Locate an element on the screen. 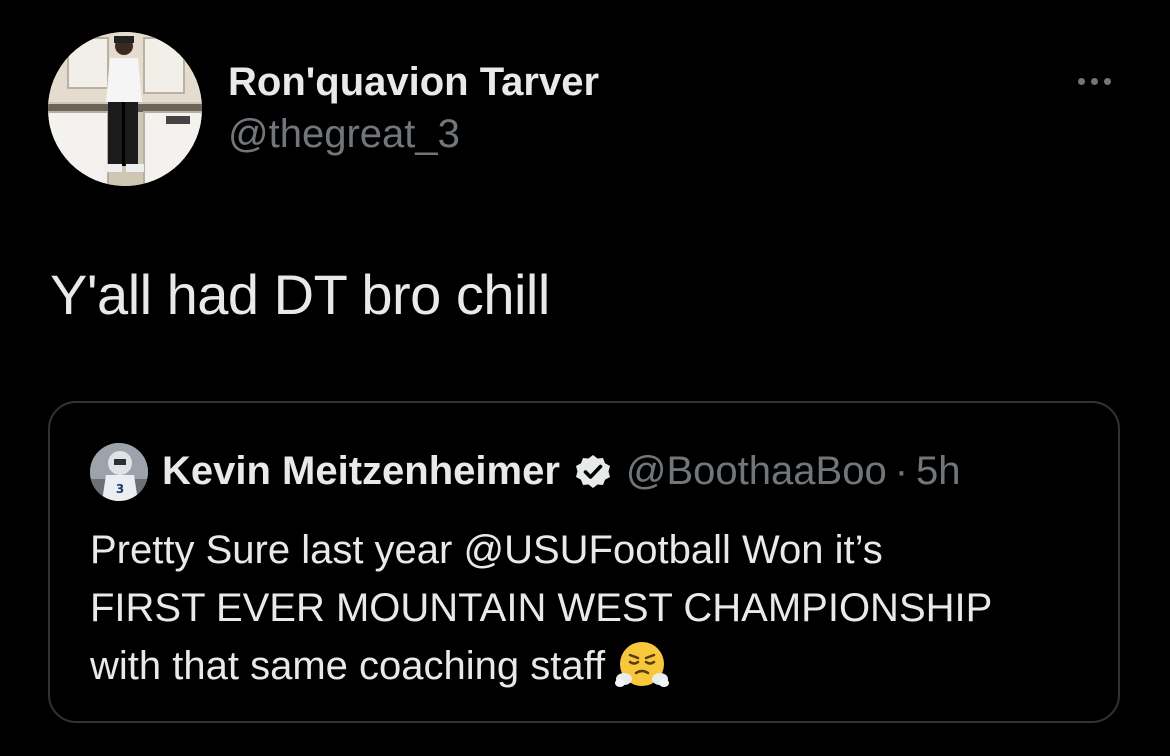 This screenshot has height=756, width=1170. quoted-tweet-header: Kevin Meitzenheimer @BoothaaBoo · 5h is located at coordinates (561, 471).